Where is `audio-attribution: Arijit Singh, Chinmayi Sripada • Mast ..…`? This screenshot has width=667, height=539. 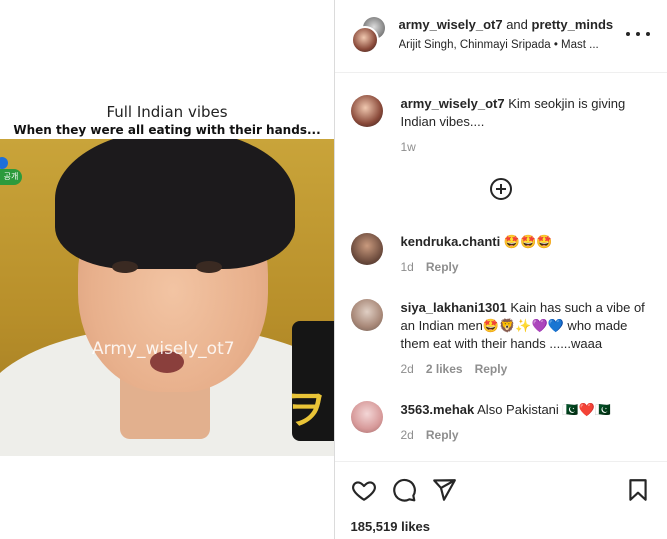
audio-attribution: Arijit Singh, Chinmayi Sripada • Mast ..… is located at coordinates (510, 45).